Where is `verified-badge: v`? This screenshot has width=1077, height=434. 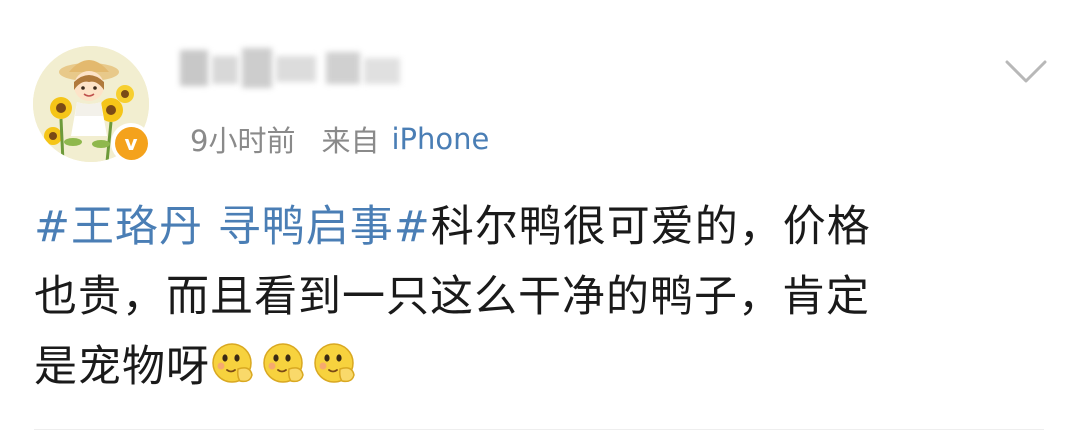 verified-badge: v is located at coordinates (131, 143).